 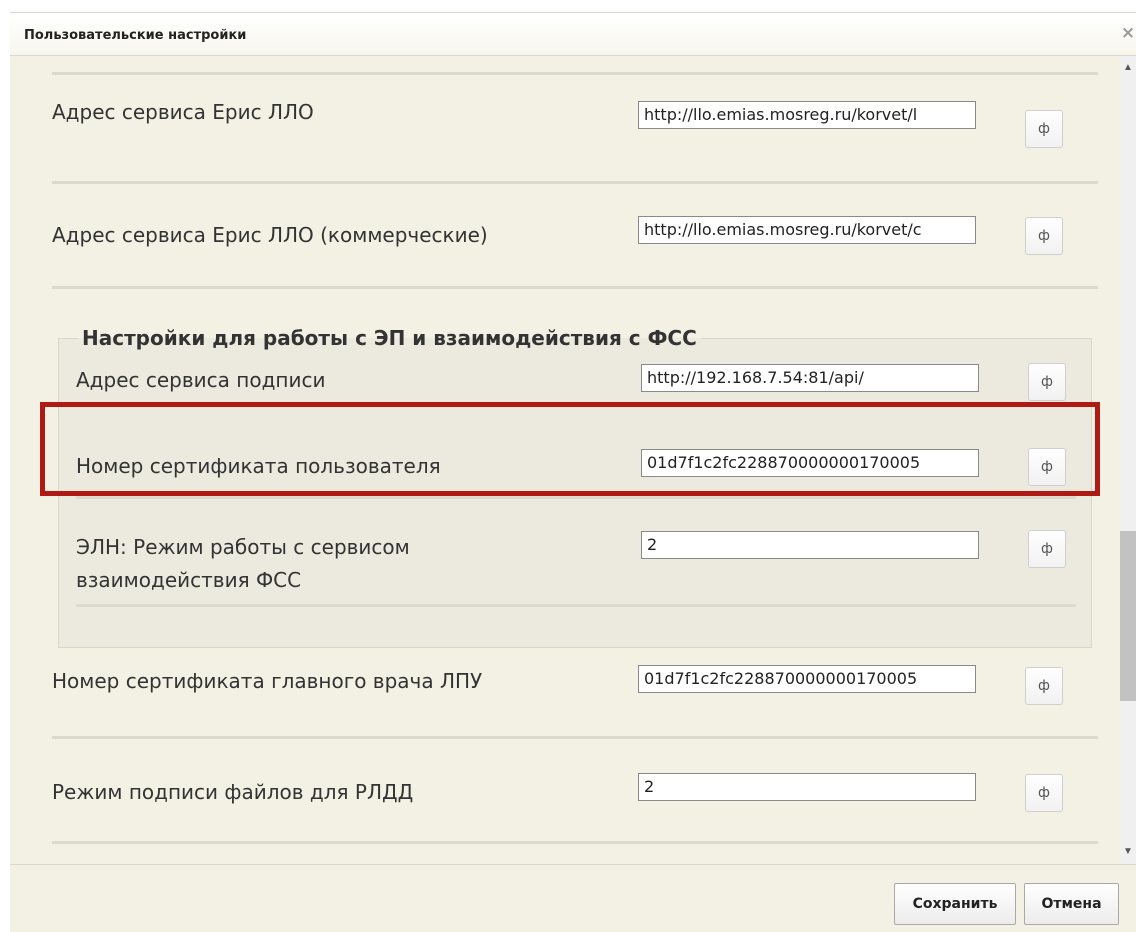 What do you see at coordinates (1128, 616) in the screenshot?
I see `scroll-thumb` at bounding box center [1128, 616].